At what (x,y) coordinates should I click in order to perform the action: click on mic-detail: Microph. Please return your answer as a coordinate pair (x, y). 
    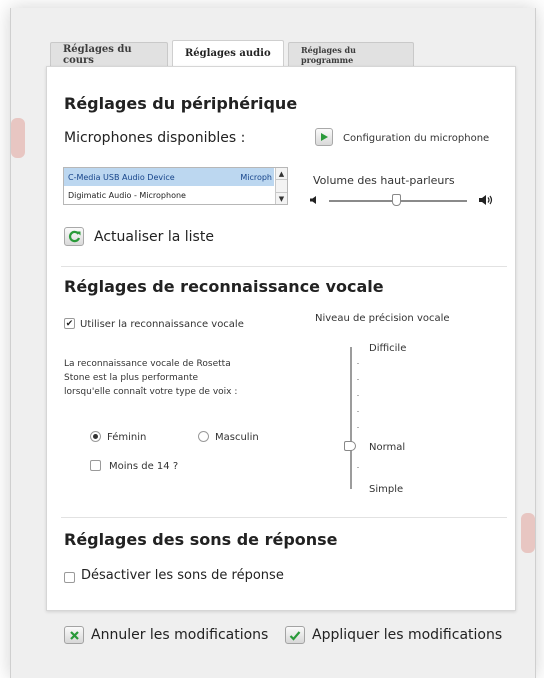
    Looking at the image, I should click on (256, 177).